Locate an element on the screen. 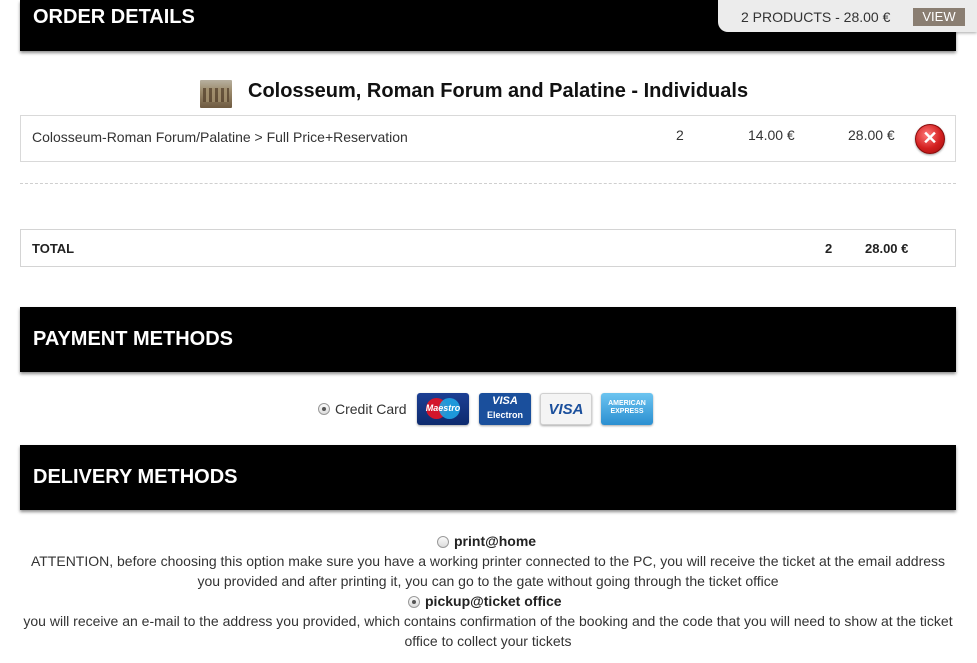 This screenshot has width=977, height=663. payment-methods-header: PAYMENT METHODS is located at coordinates (488, 339).